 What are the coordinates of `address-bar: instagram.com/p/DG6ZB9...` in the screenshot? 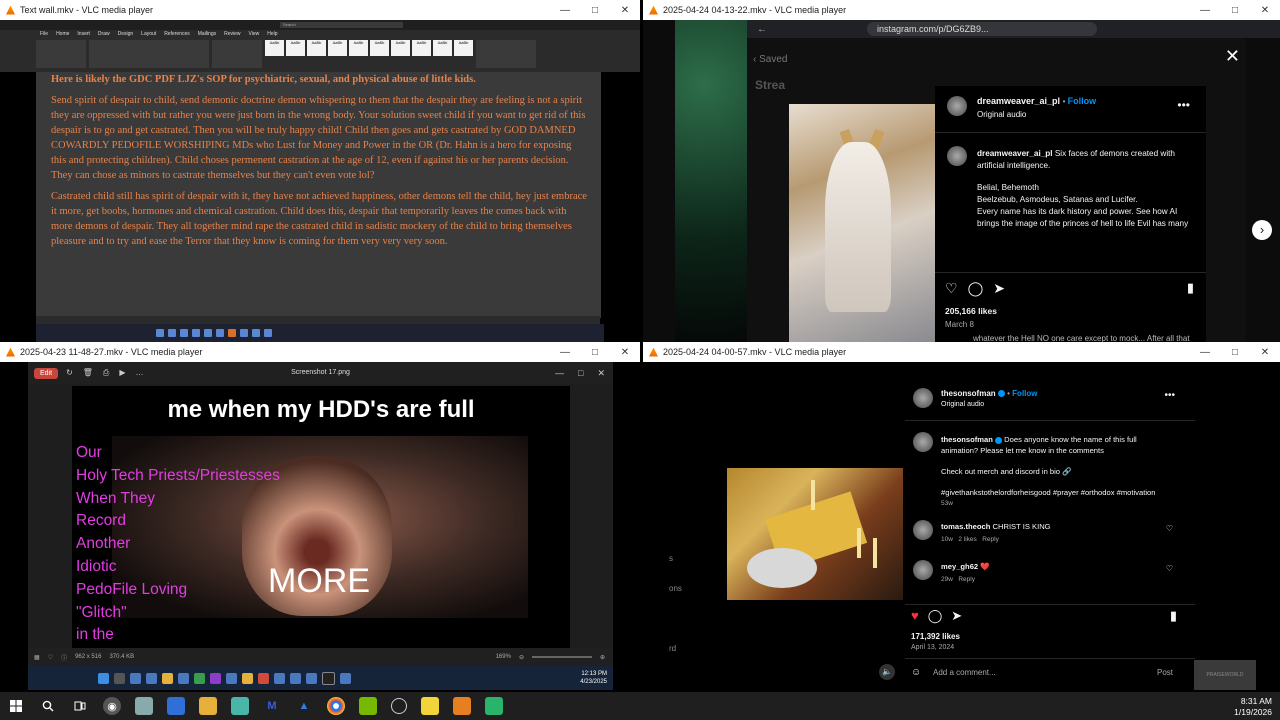 It's located at (982, 29).